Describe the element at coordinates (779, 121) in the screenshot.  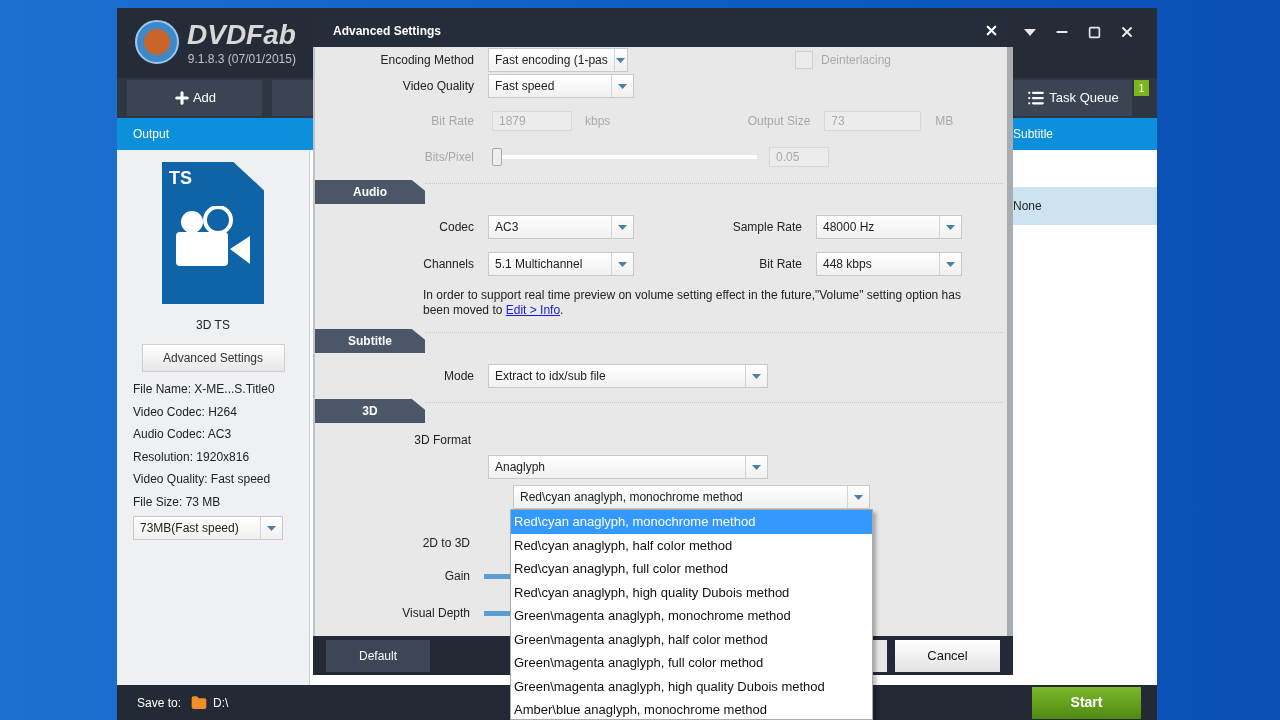
I see `field-label: Output Size` at that location.